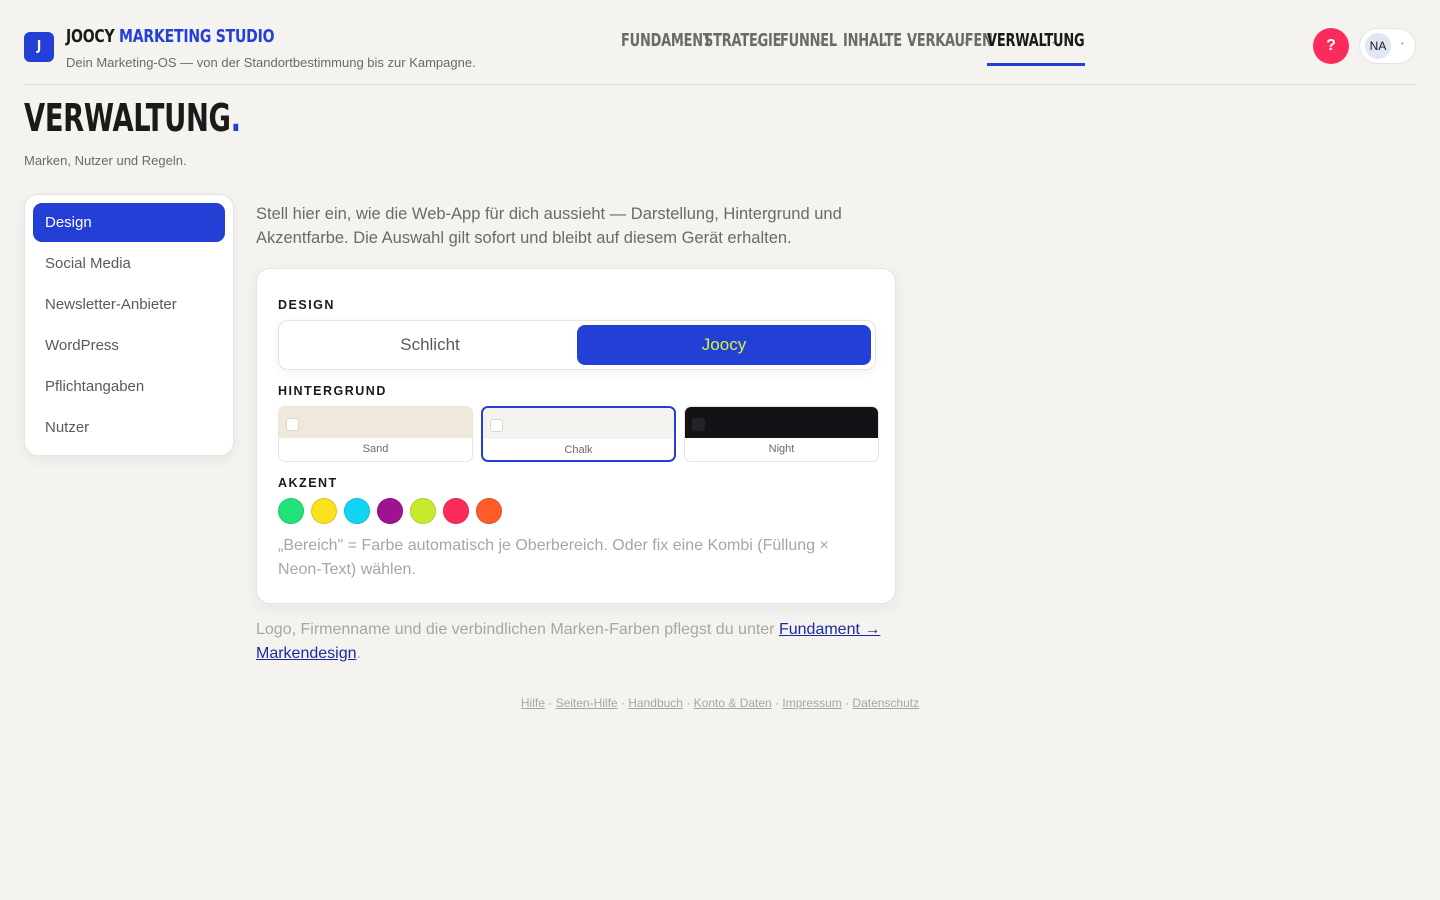  Describe the element at coordinates (129, 304) in the screenshot. I see `sidebar-item-newsletter-anbieter: Newsletter-Anbieter` at that location.